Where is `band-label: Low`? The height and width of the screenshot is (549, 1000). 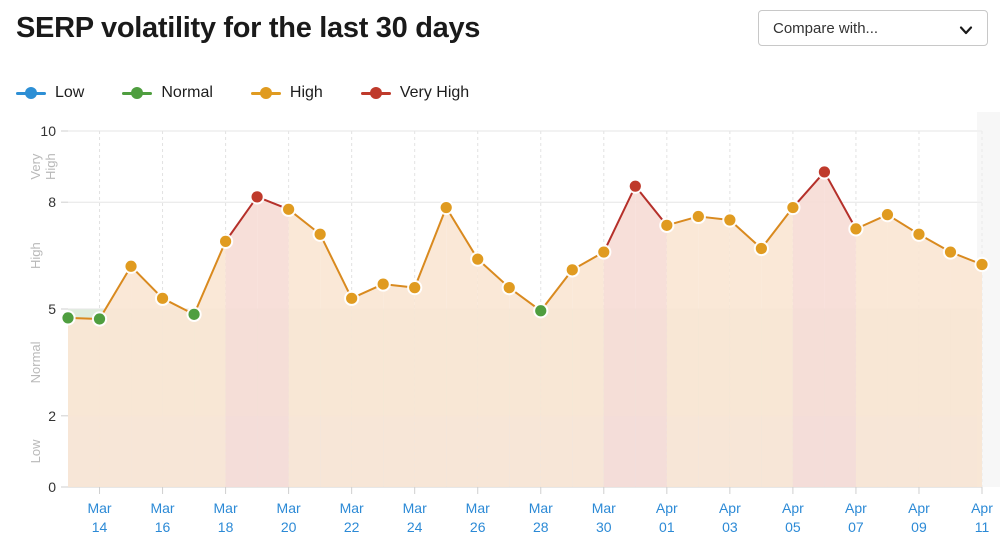
band-label: Low is located at coordinates (35, 451).